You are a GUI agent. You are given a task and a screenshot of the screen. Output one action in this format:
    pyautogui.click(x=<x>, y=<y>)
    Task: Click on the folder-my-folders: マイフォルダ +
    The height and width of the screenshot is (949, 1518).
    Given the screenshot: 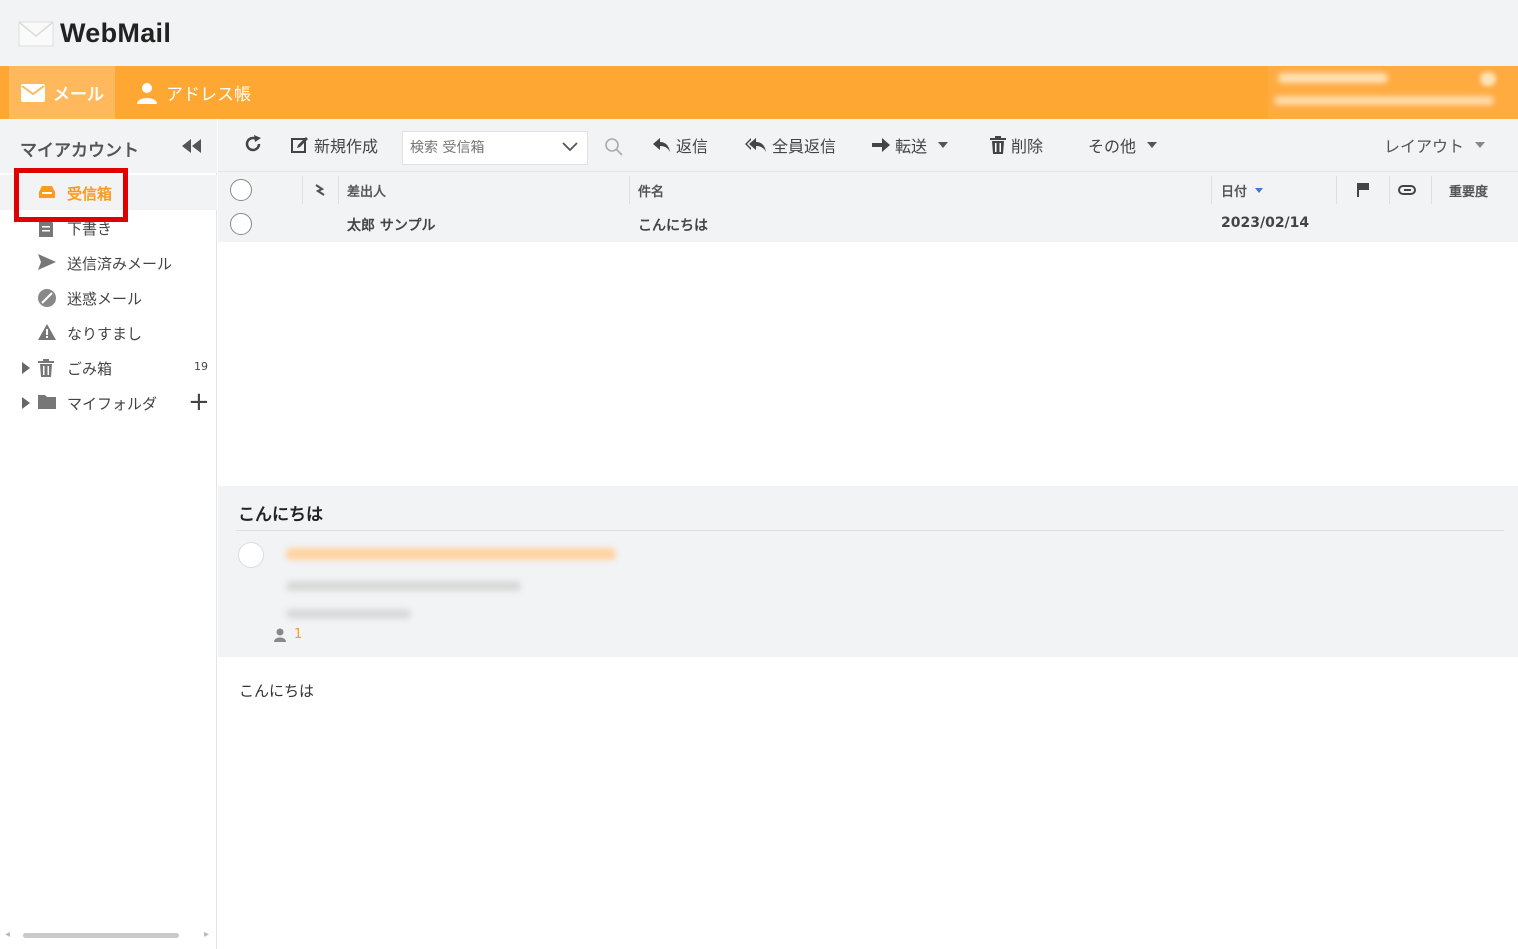 What is the action you would take?
    pyautogui.click(x=108, y=402)
    